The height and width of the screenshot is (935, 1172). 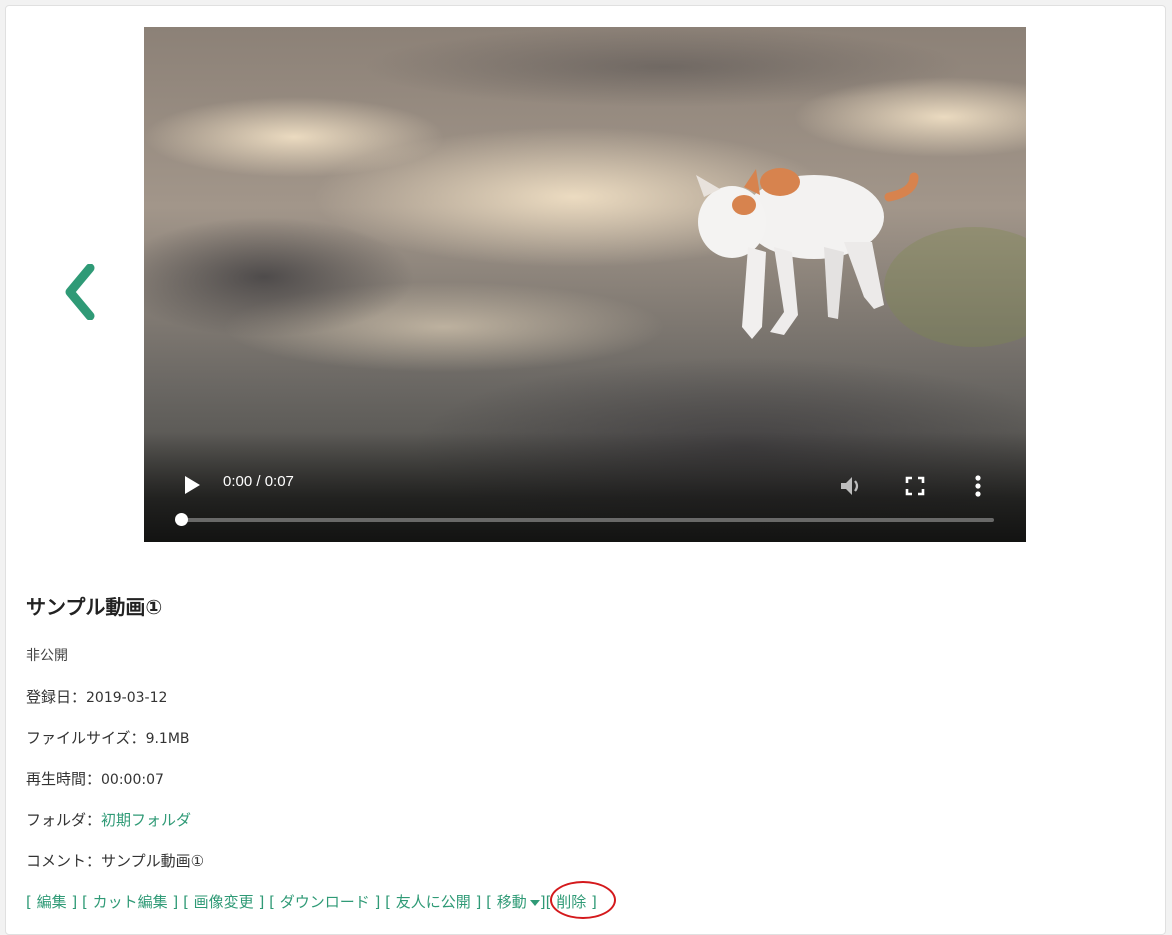 I want to click on volume-icon, so click(x=850, y=486).